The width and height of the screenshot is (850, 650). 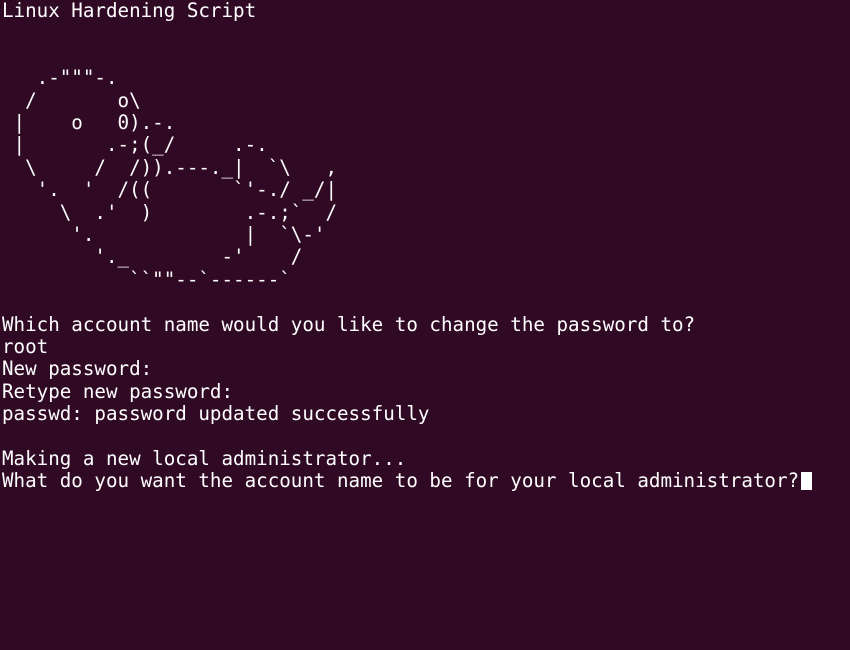 I want to click on ascii-art-line: | .-;(_/ .-., so click(x=135, y=145).